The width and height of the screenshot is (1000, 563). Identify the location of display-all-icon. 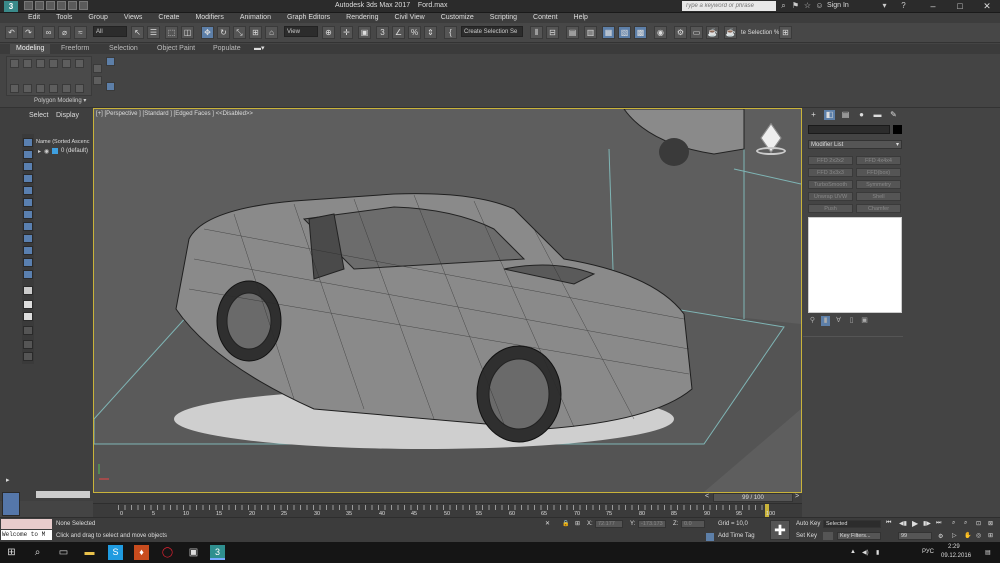
(28, 304).